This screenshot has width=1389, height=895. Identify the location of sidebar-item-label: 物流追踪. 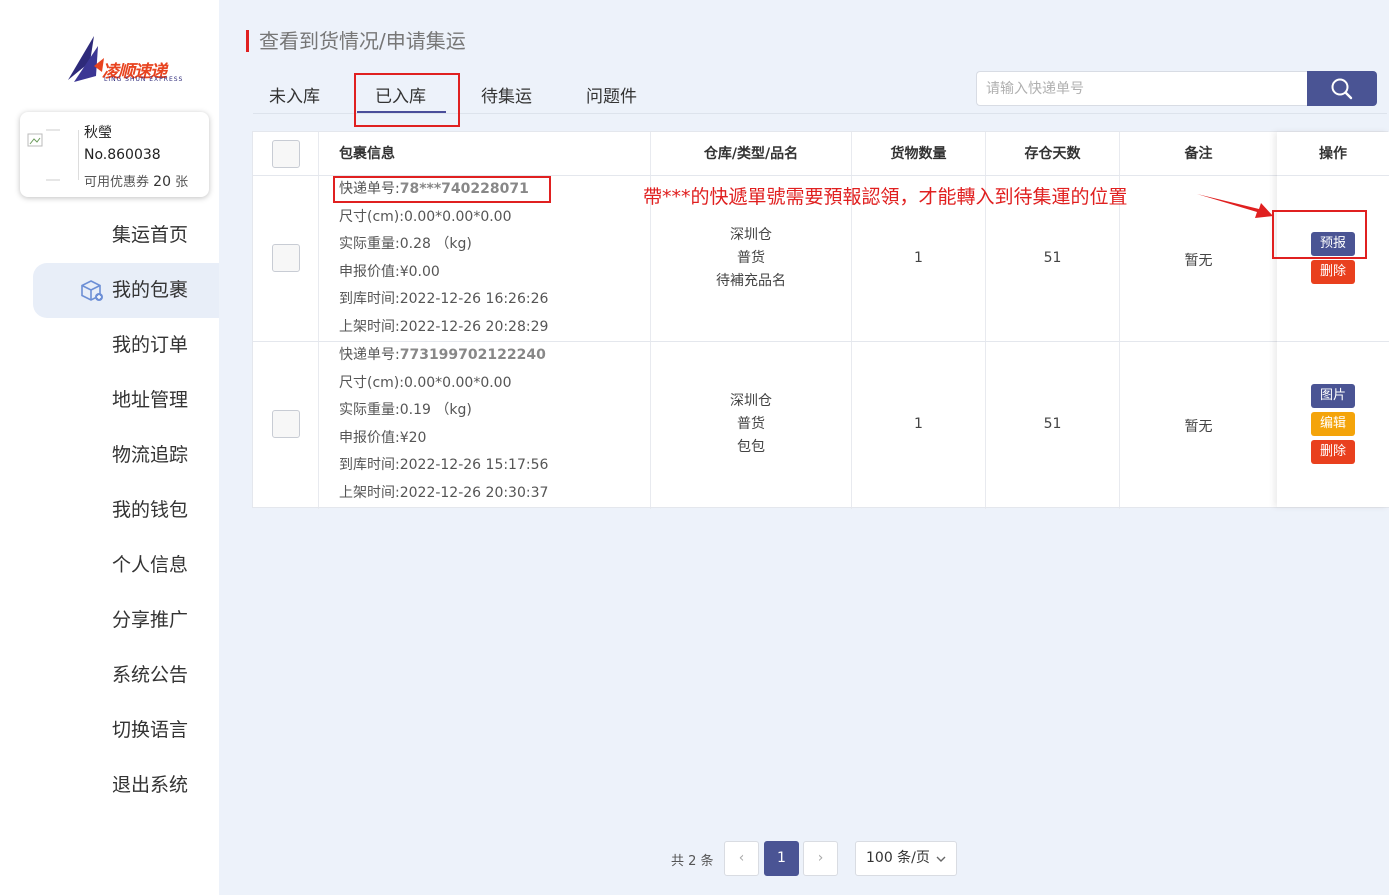
(150, 455).